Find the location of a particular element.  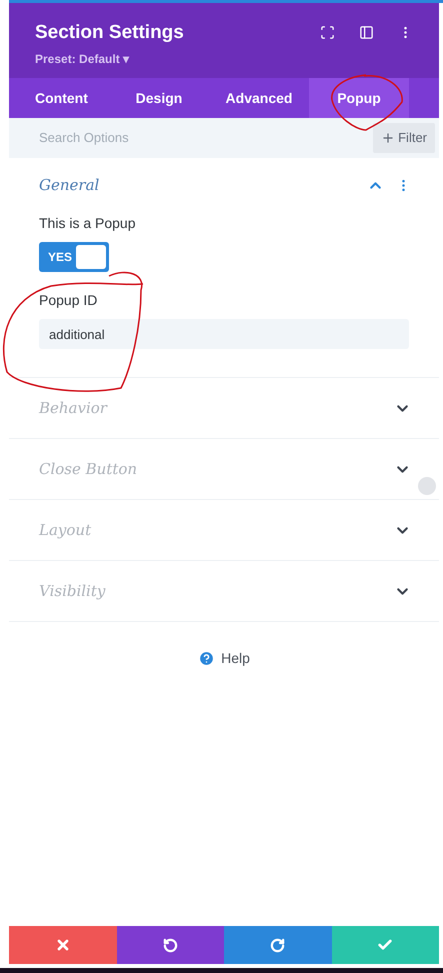

tab: Design is located at coordinates (159, 98).